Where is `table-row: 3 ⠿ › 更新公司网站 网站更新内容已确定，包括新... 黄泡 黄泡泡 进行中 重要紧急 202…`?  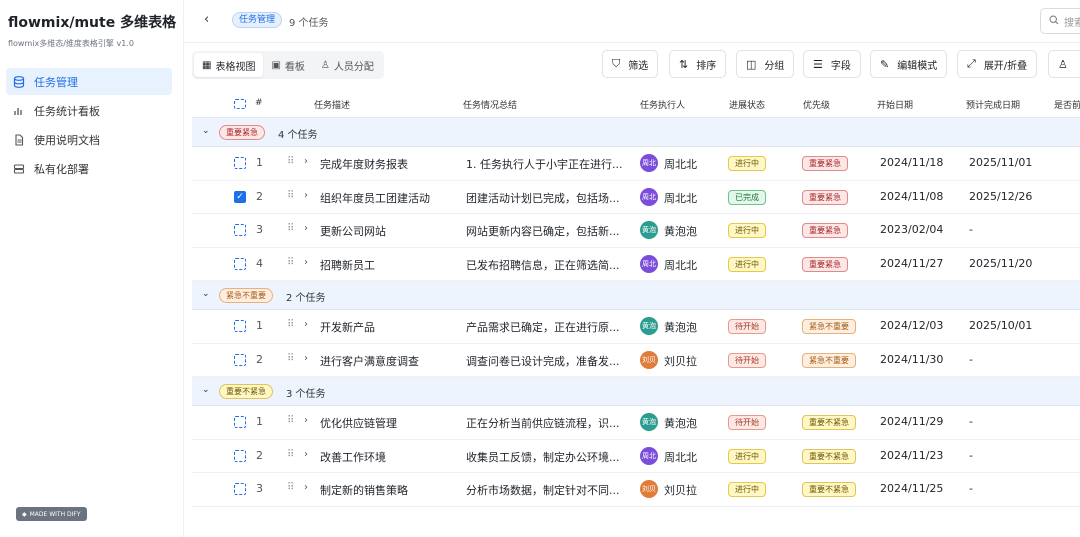
table-row: 3 ⠿ › 更新公司网站 网站更新内容已确定，包括新... 黄泡 黄泡泡 进行中 重要紧急 202… is located at coordinates (636, 231).